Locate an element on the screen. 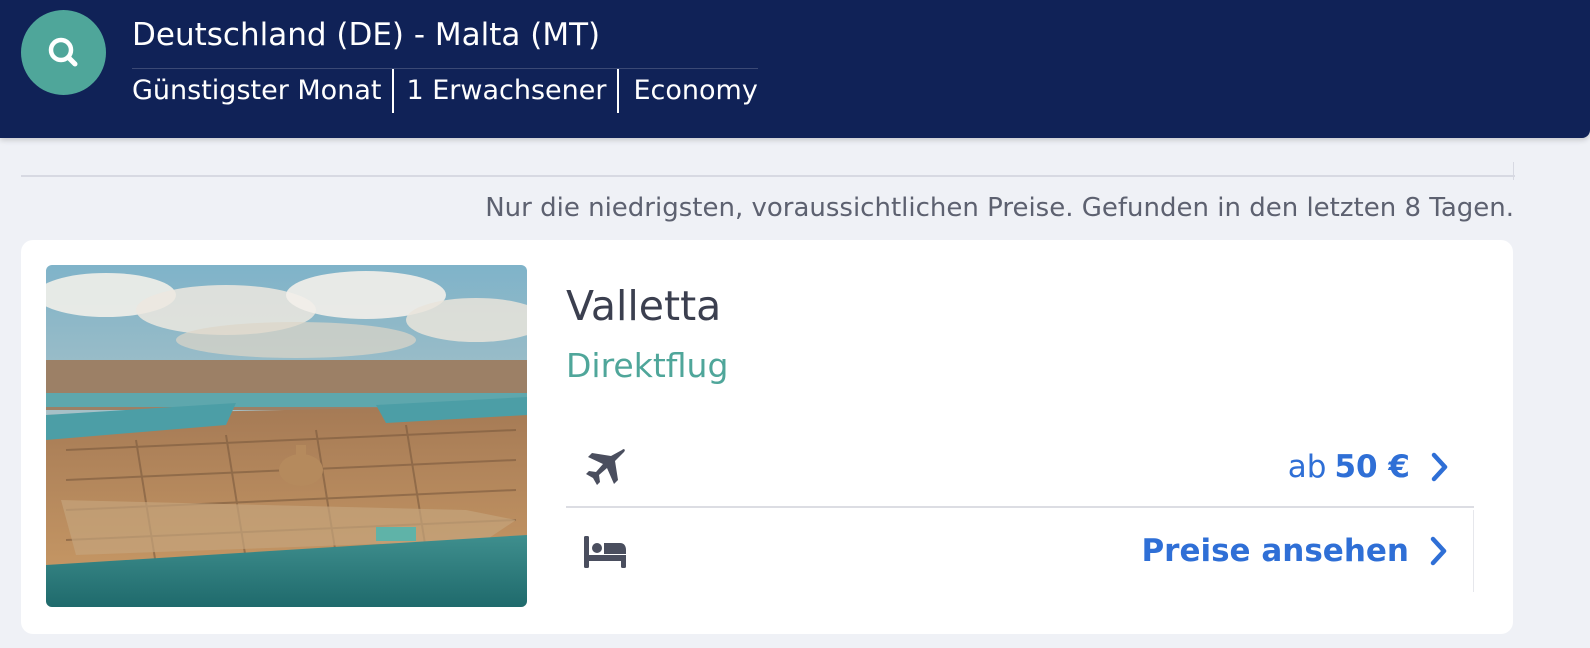  search-button is located at coordinates (63, 52).